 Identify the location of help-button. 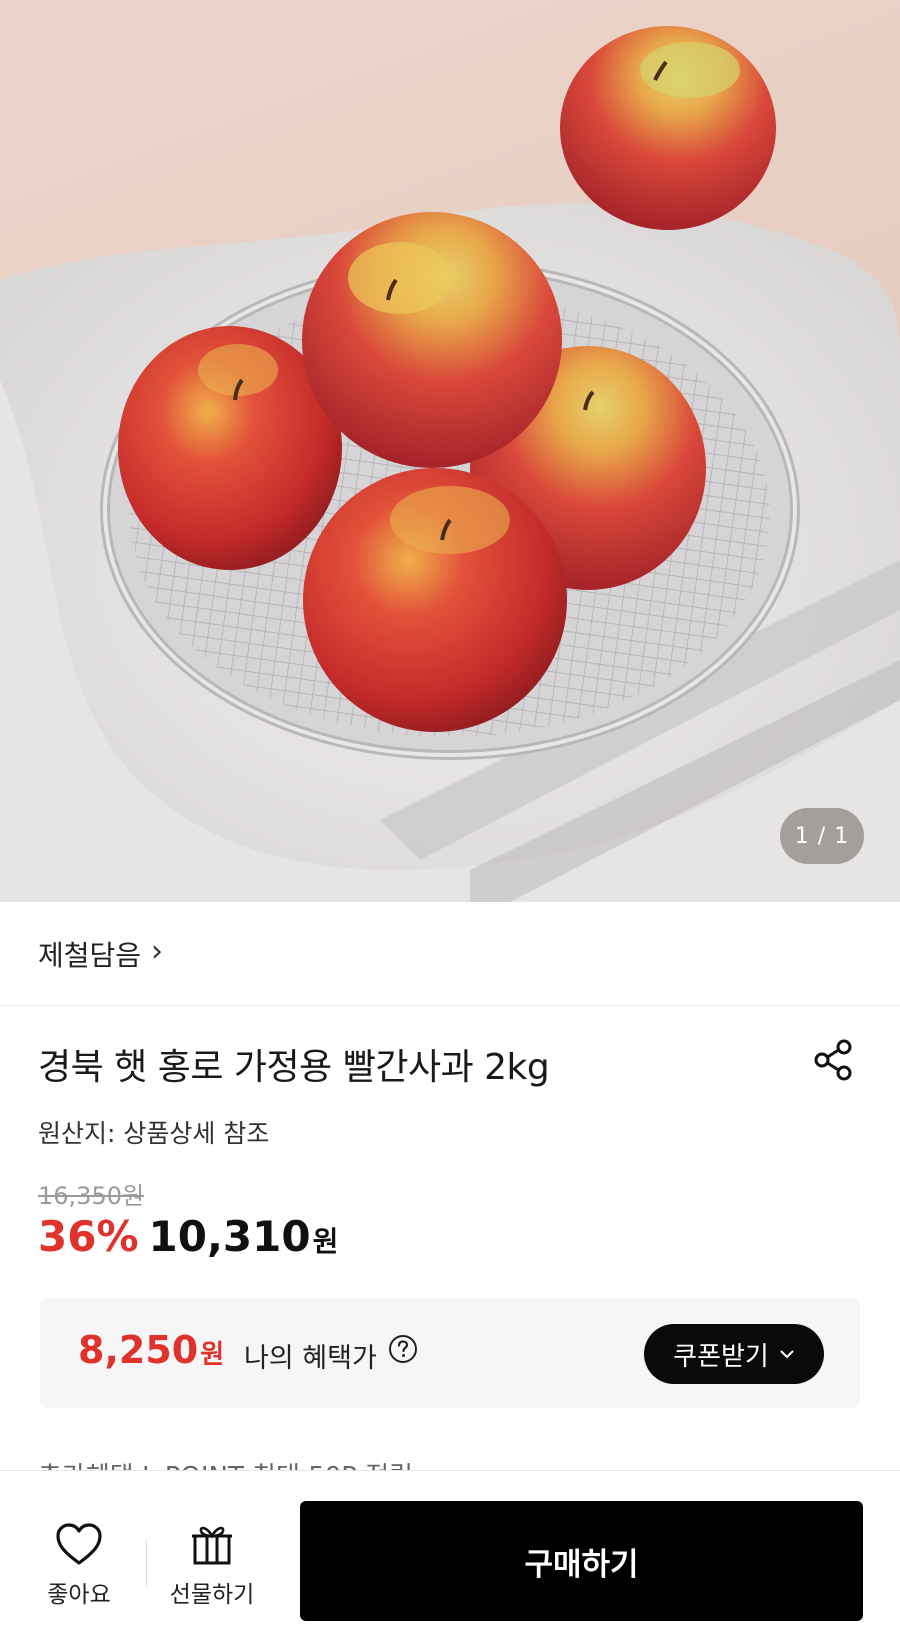
(403, 1349).